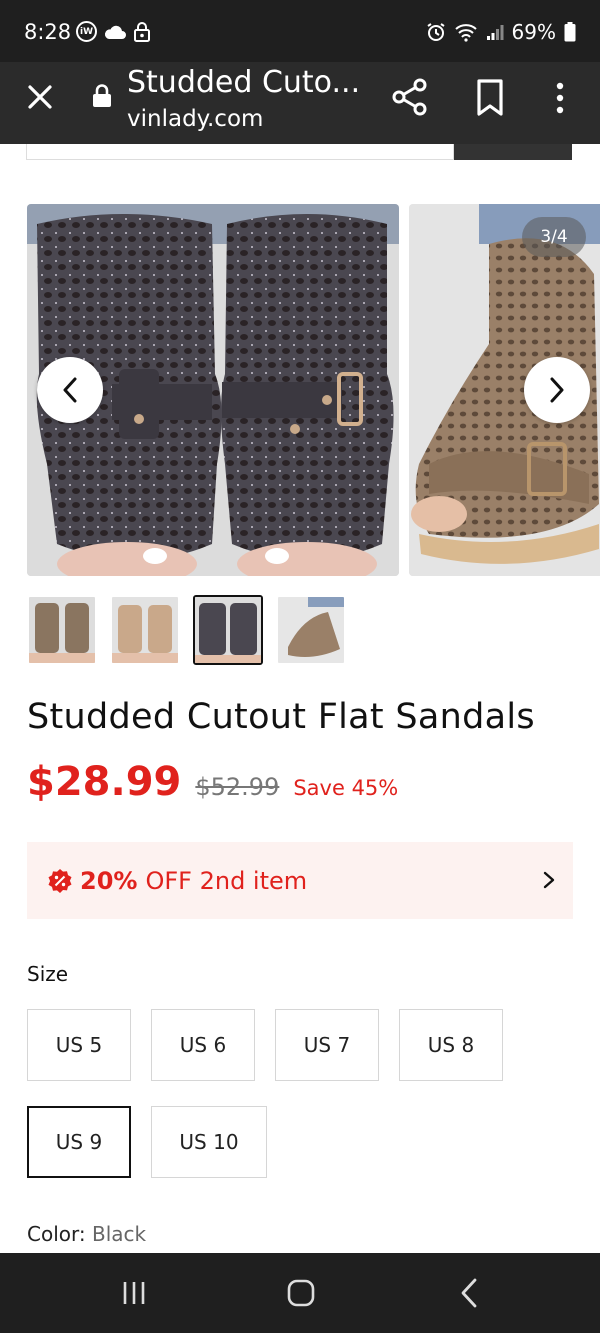  What do you see at coordinates (209, 1142) in the screenshot?
I see `size-option-us10: US 10` at bounding box center [209, 1142].